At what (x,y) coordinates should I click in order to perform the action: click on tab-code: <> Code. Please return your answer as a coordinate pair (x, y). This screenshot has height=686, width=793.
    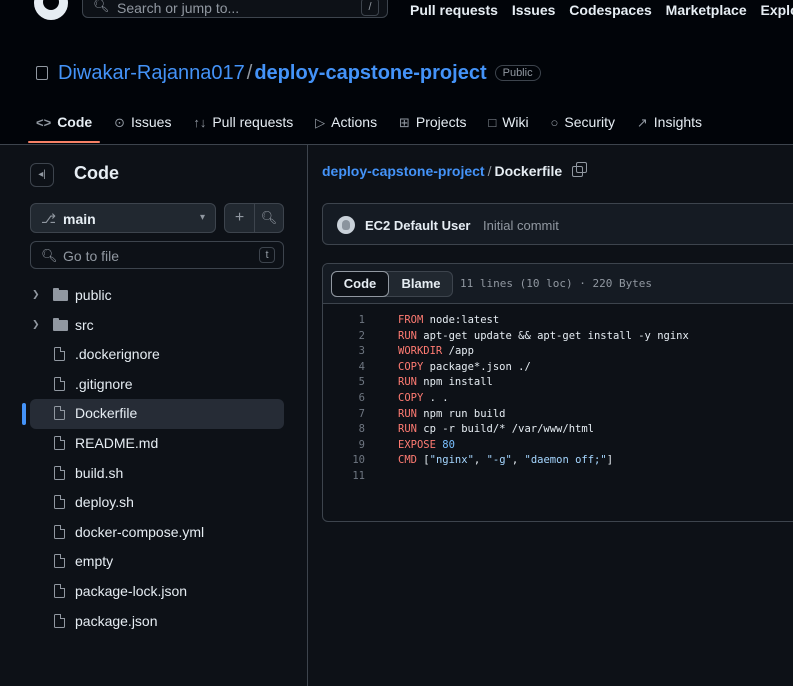
    Looking at the image, I should click on (64, 128).